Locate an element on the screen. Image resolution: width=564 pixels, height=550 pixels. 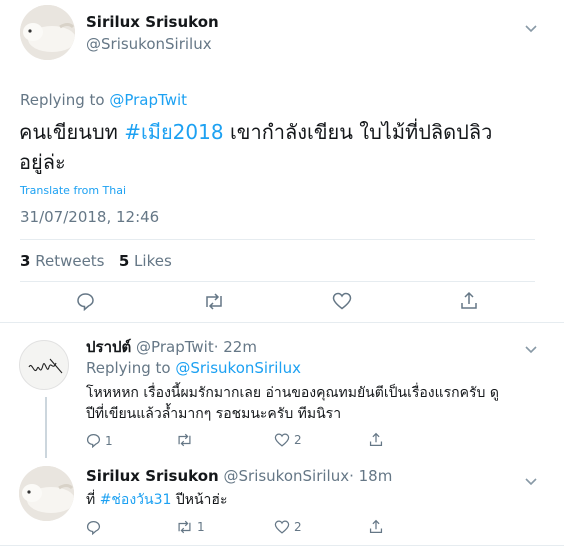
retweets-count: 3 is located at coordinates (25, 261).